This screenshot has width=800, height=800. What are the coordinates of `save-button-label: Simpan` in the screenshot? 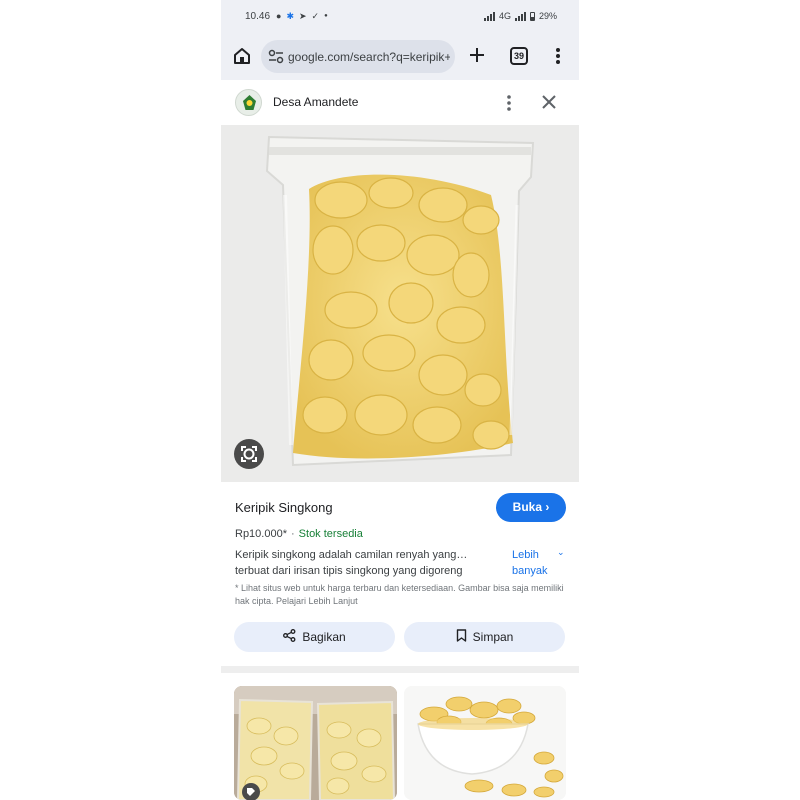 It's located at (493, 637).